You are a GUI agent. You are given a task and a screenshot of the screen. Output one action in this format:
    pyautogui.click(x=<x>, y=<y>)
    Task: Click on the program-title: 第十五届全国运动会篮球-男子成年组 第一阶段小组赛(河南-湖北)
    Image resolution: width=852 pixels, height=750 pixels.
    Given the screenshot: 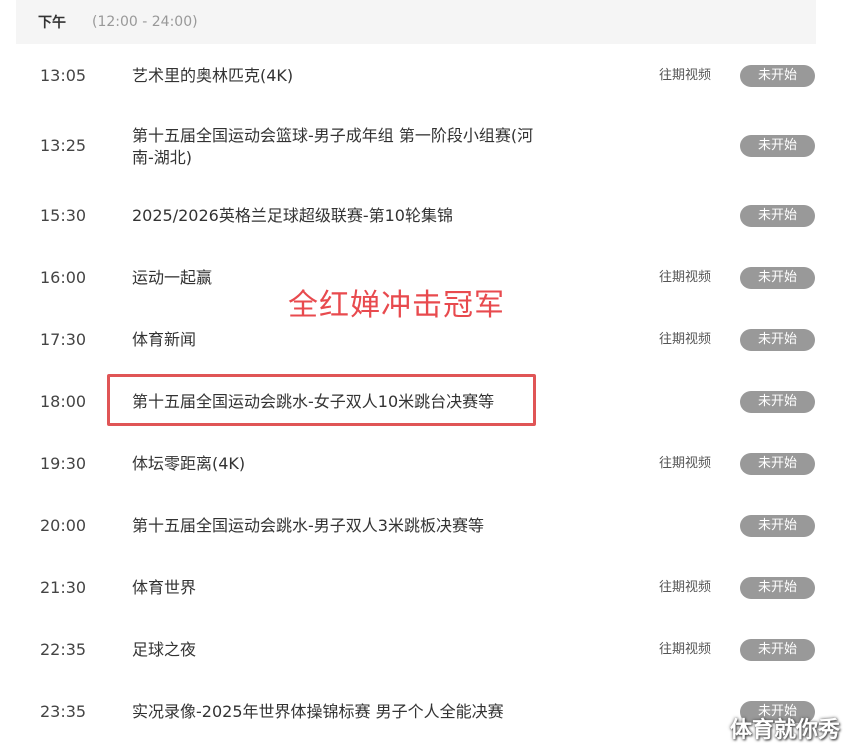 What is the action you would take?
    pyautogui.click(x=337, y=147)
    